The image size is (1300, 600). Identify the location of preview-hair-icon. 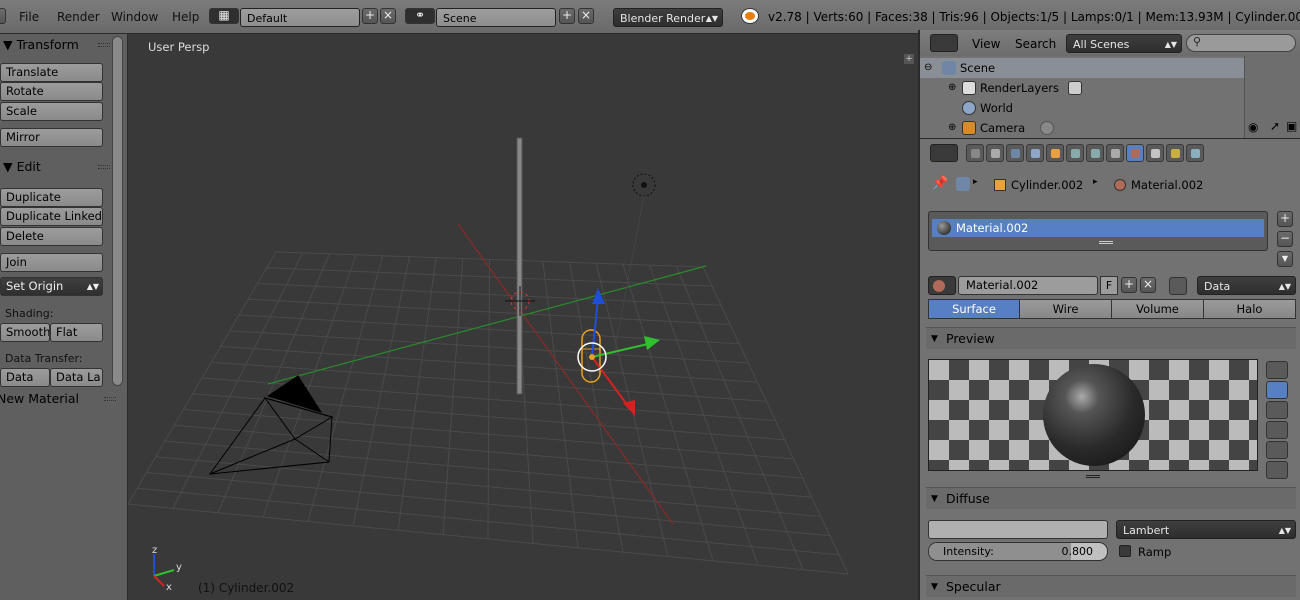
(1277, 450).